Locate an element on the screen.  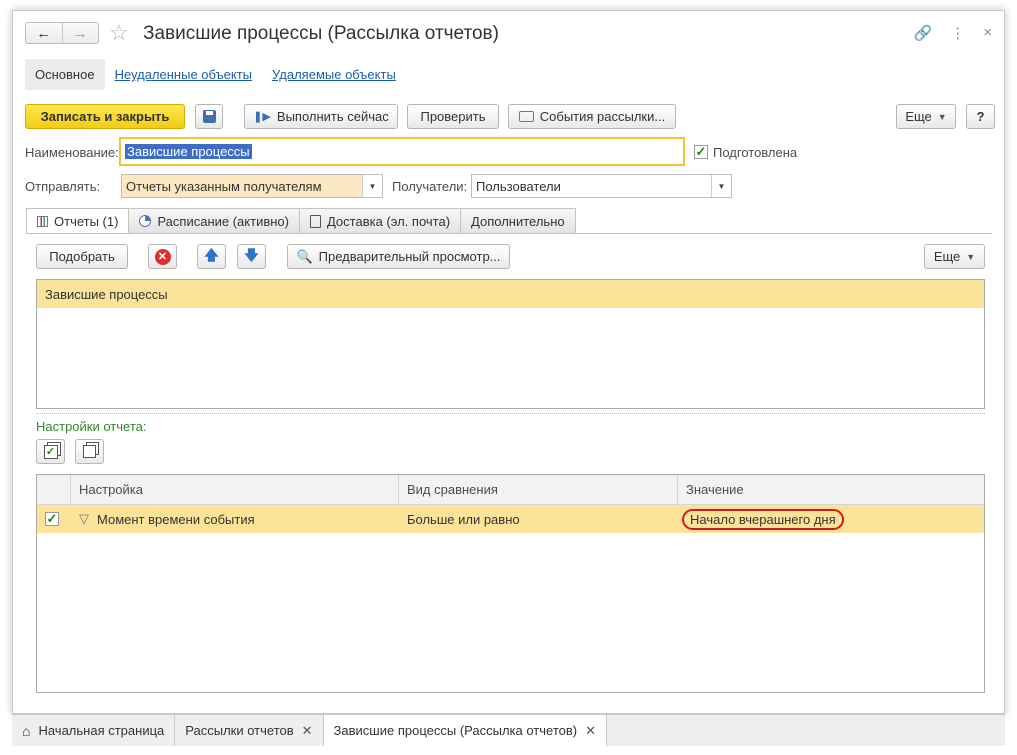
settings-title: Настройки отчета: is located at coordinates (91, 426).